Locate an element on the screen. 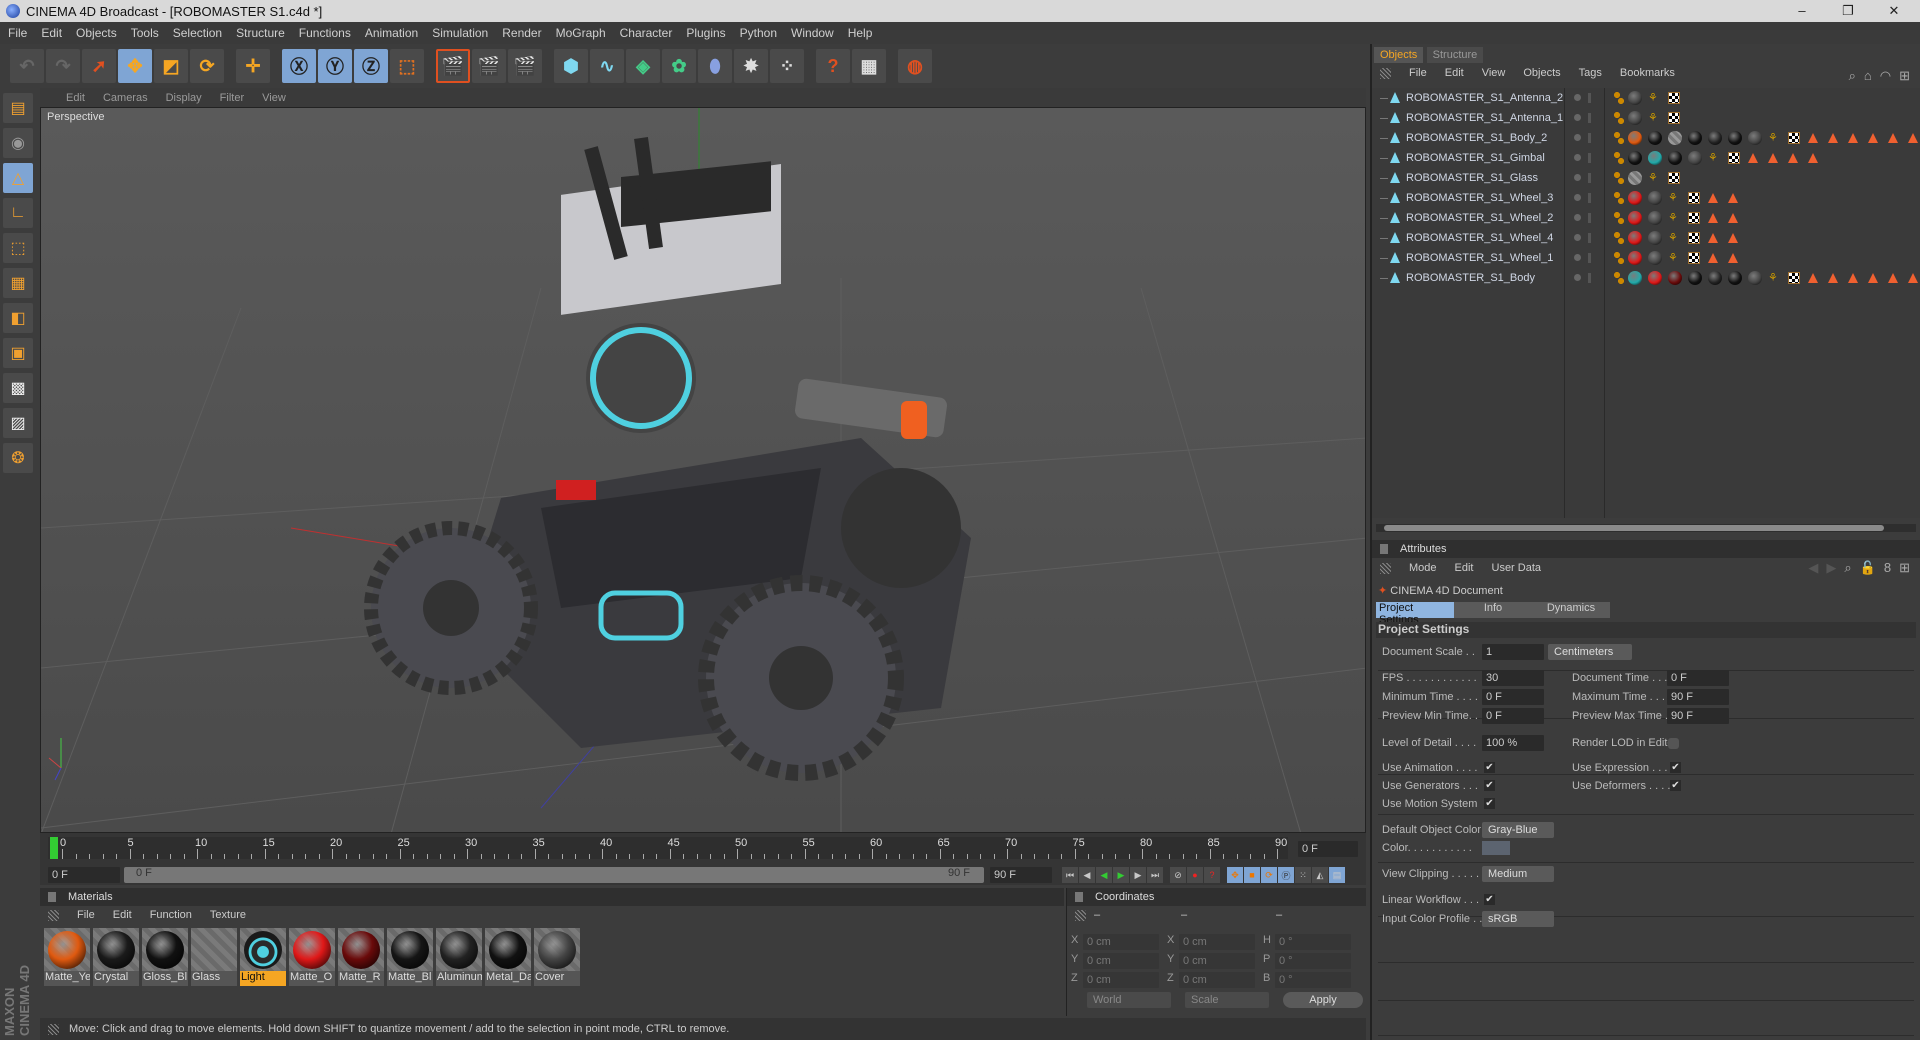 This screenshot has width=1920, height=1040. end-frame-field: 90 F is located at coordinates (1021, 875).